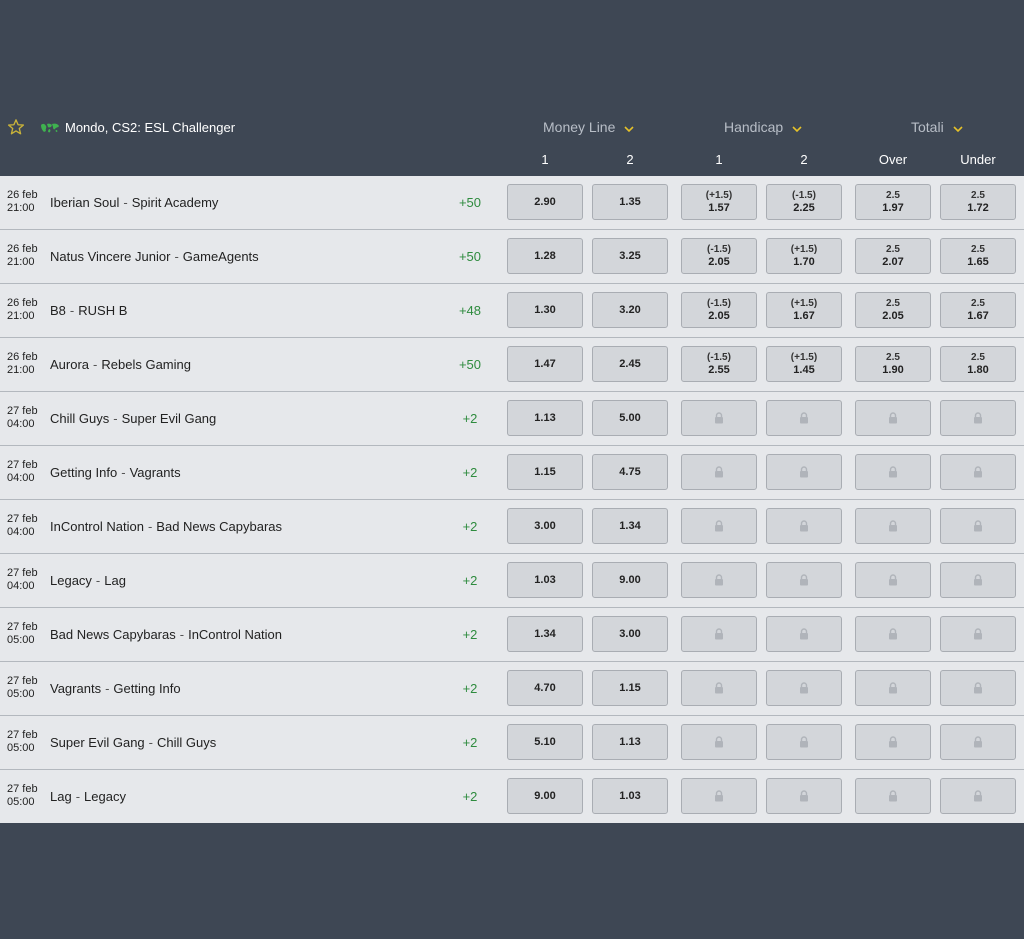  Describe the element at coordinates (630, 526) in the screenshot. I see `odds-button-moneyline-2: 1.34` at that location.